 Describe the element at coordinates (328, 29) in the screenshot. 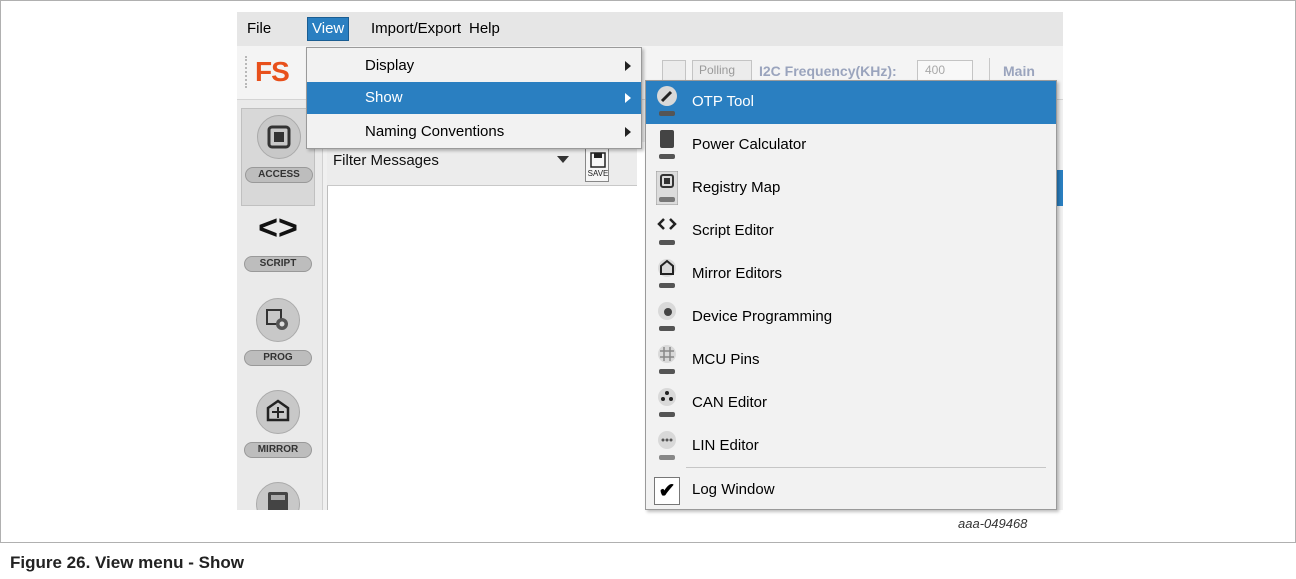

I see `menu-view: View` at that location.